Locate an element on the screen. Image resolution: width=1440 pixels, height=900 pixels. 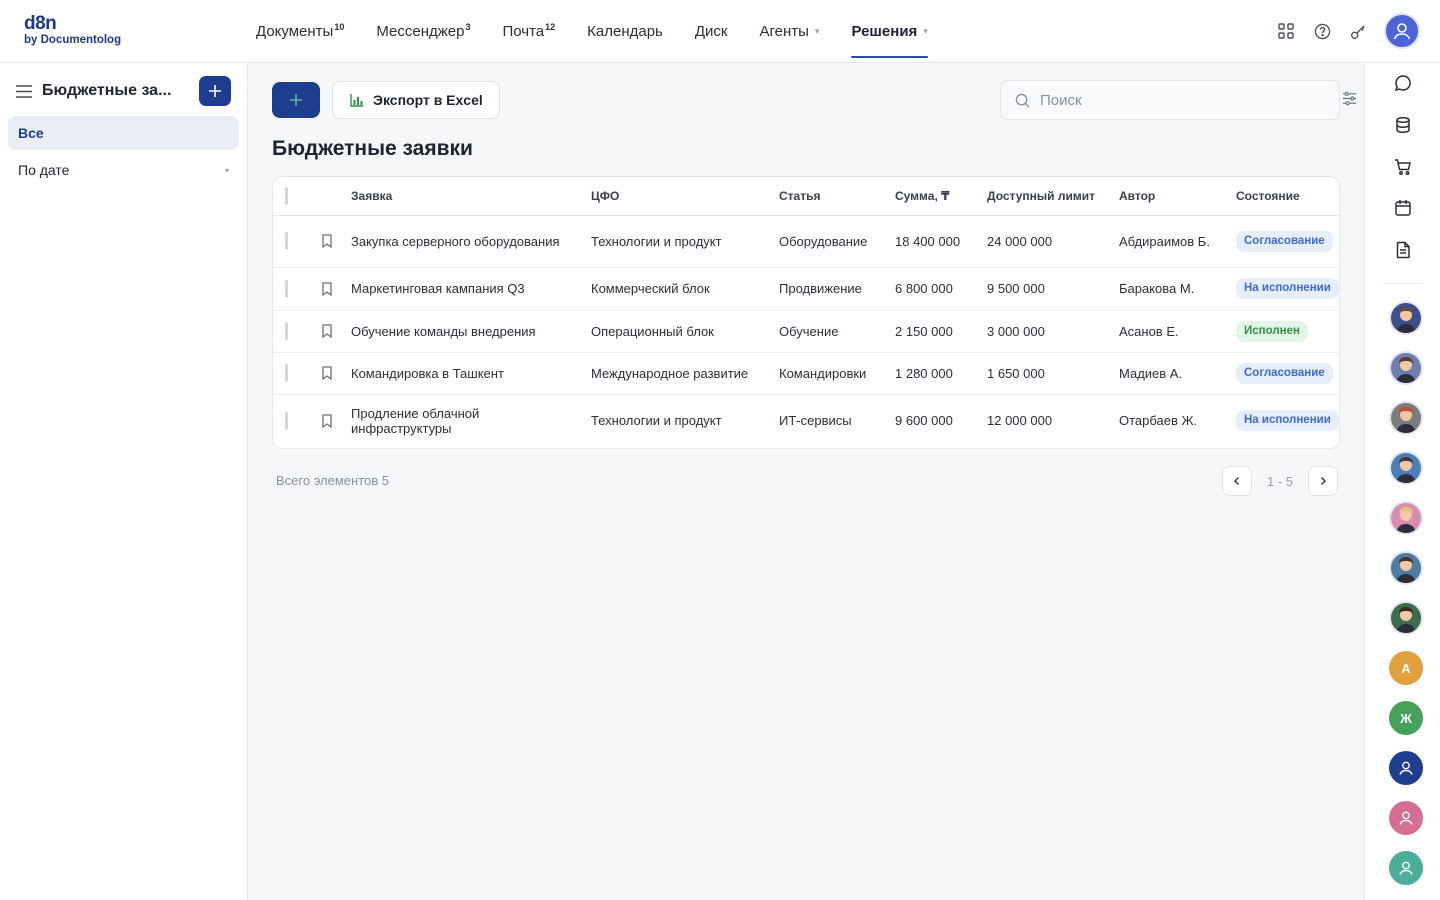
nav-tab-6: Решения ▾ is located at coordinates (890, 31).